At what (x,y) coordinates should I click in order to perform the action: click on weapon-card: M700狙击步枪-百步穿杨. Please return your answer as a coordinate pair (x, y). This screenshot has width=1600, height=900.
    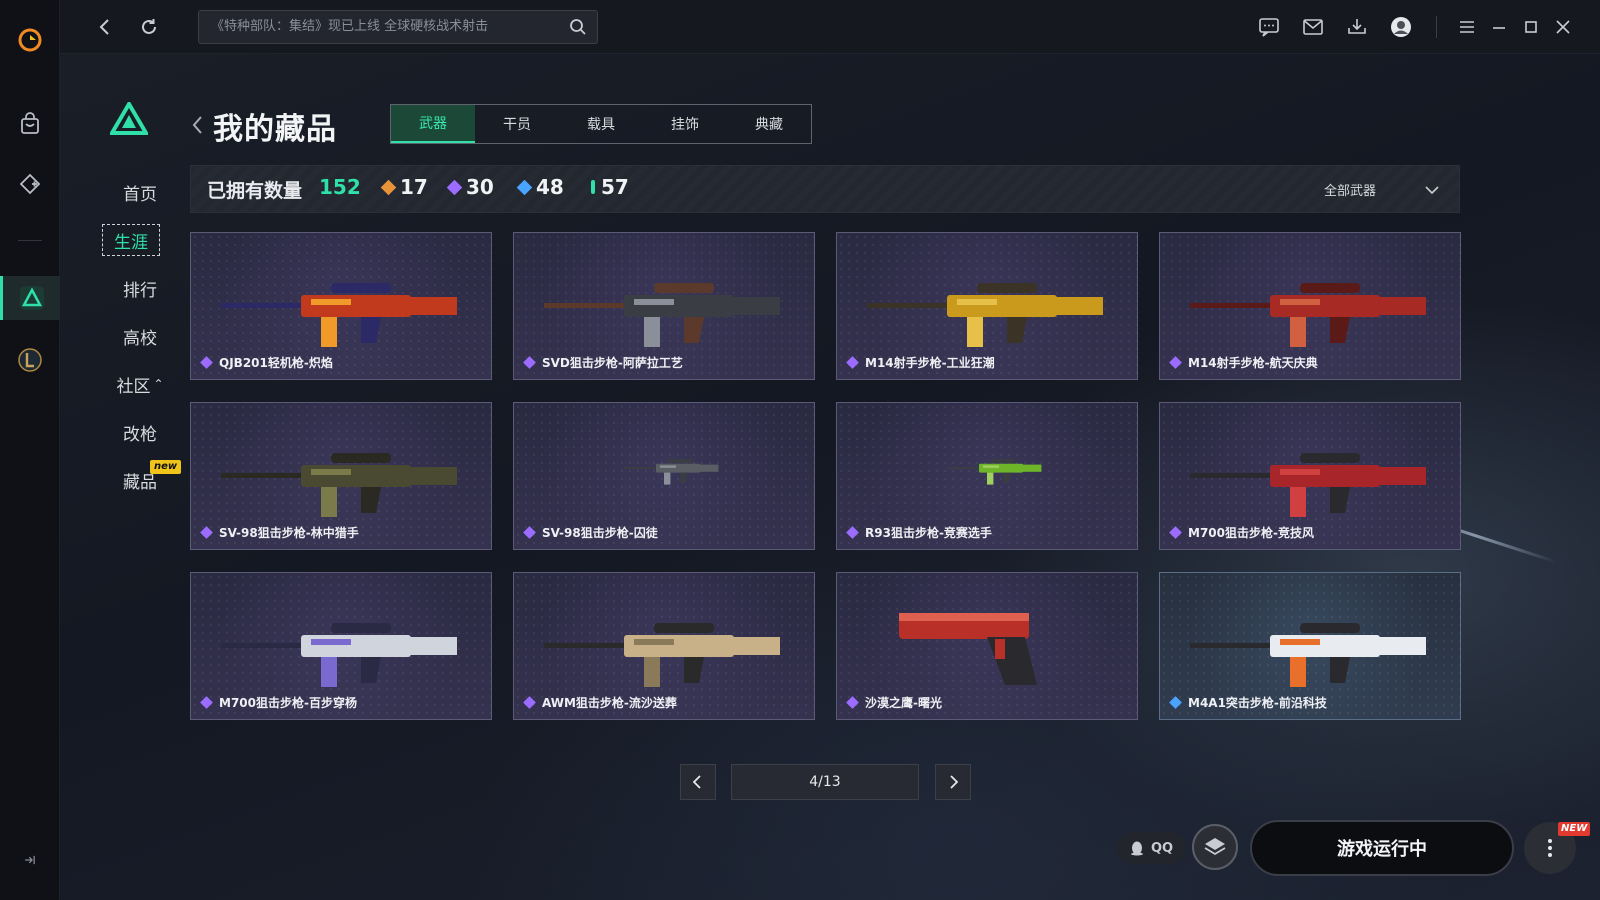
    Looking at the image, I should click on (341, 646).